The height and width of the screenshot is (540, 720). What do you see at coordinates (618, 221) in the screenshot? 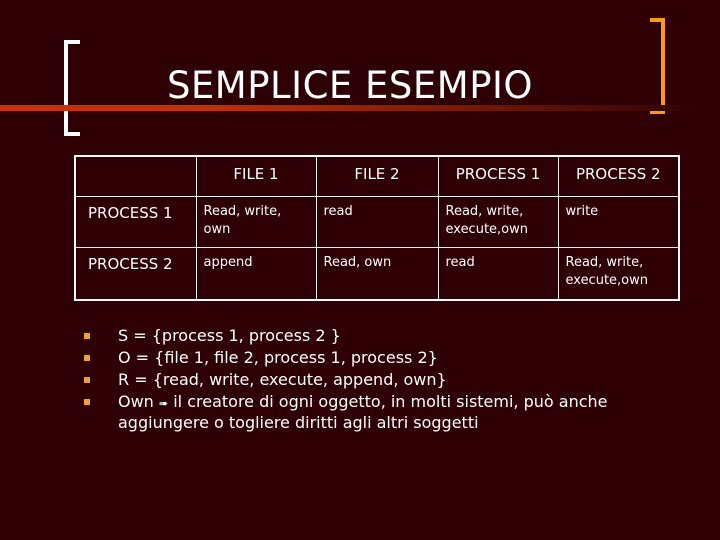
I see `table-cell: write` at bounding box center [618, 221].